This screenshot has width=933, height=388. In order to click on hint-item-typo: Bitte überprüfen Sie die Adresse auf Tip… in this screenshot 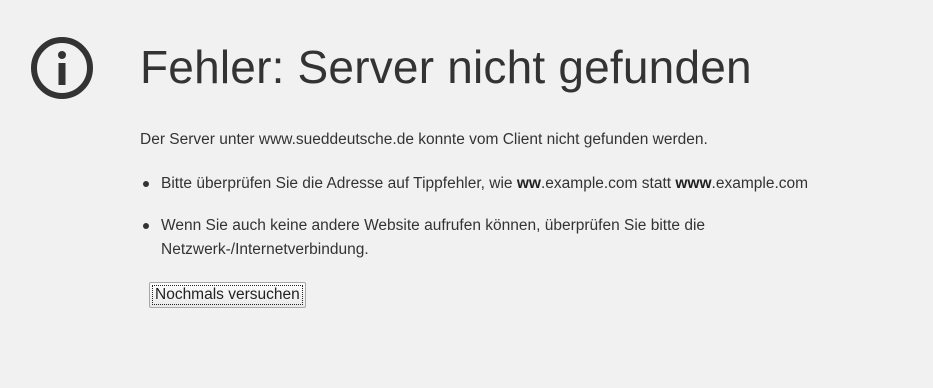, I will do `click(510, 184)`.